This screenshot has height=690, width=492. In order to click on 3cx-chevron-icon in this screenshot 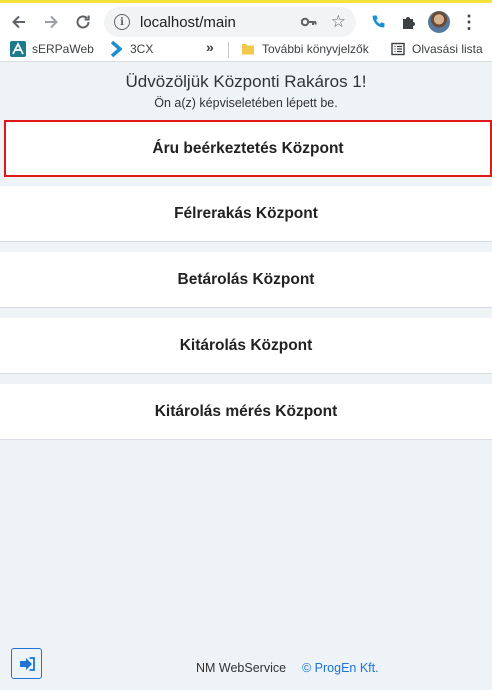, I will do `click(116, 49)`.